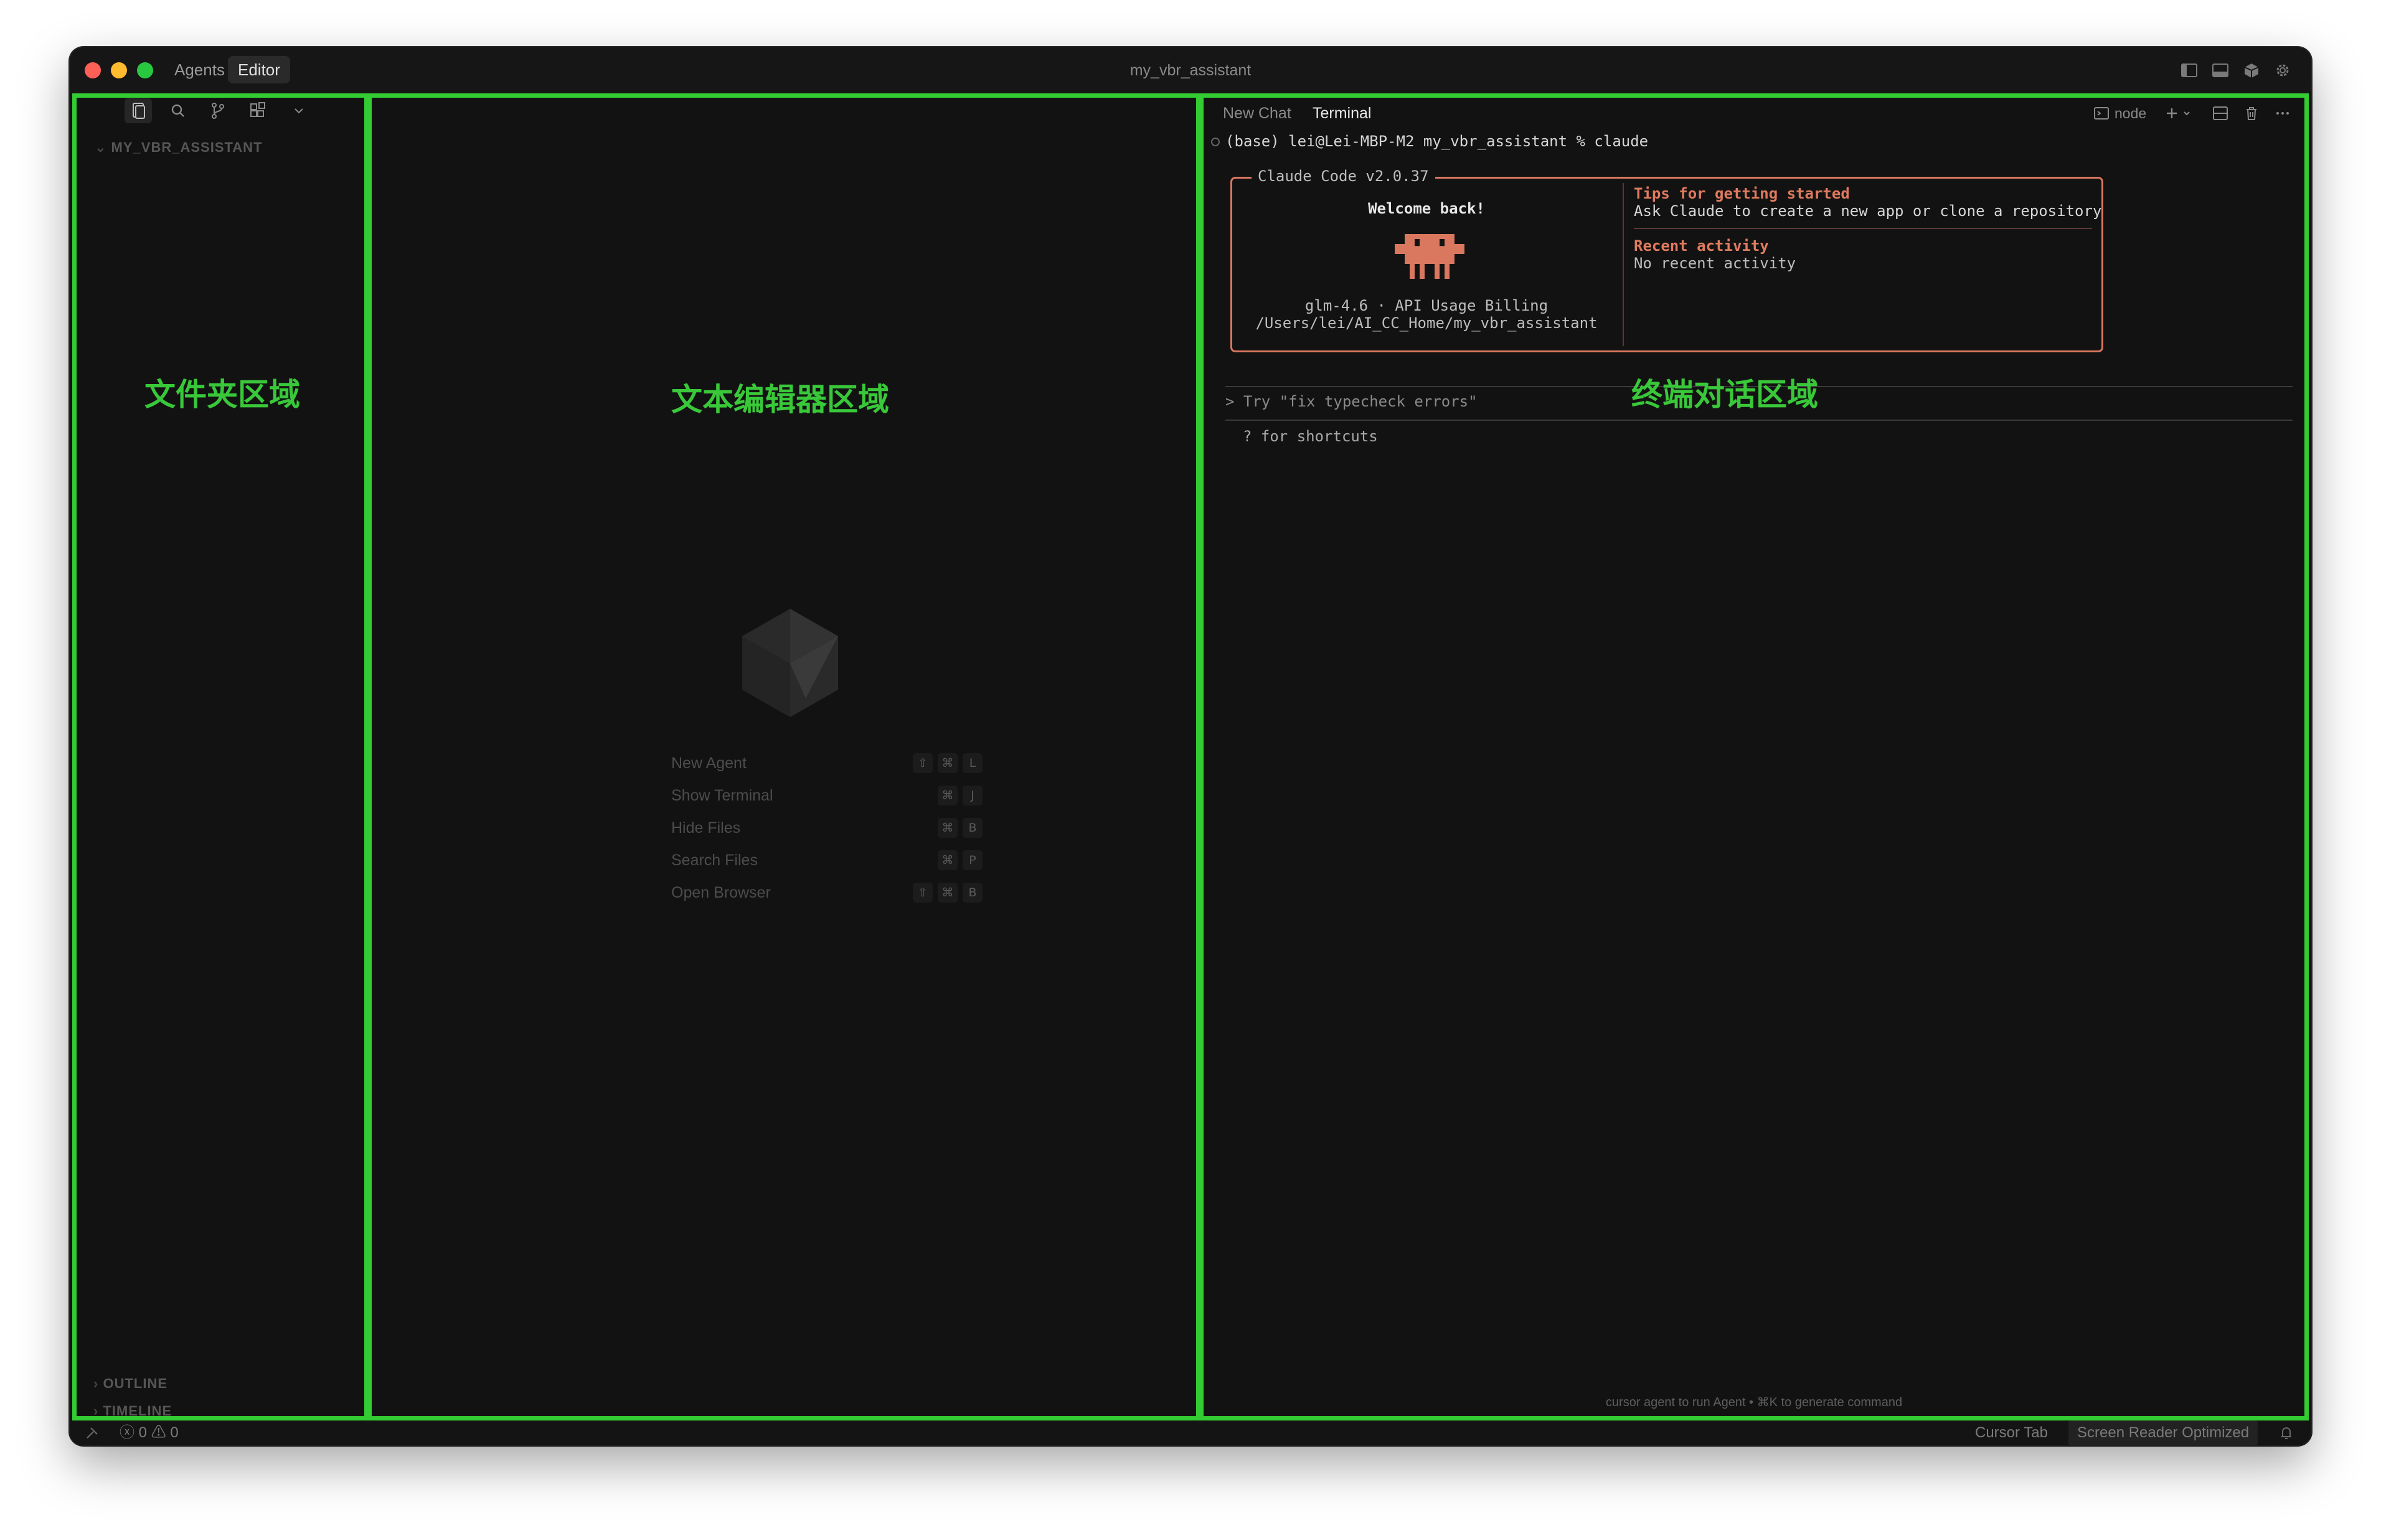  What do you see at coordinates (149, 1432) in the screenshot?
I see `problems-indicator: ⓧ 0 ⚠ 0` at bounding box center [149, 1432].